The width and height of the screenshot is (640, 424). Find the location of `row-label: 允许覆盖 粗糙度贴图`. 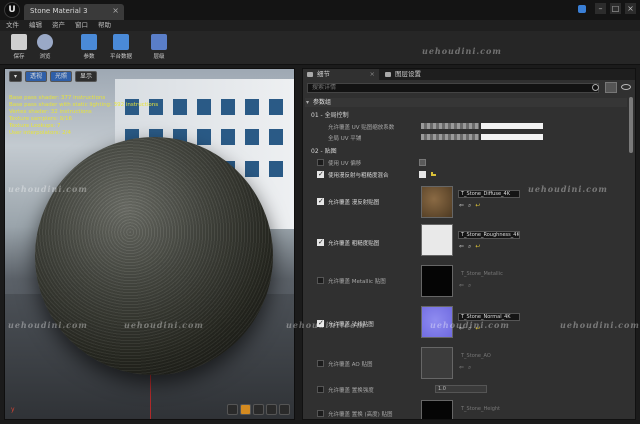

row-label: 允许覆盖 粗糙度贴图 is located at coordinates (354, 244).